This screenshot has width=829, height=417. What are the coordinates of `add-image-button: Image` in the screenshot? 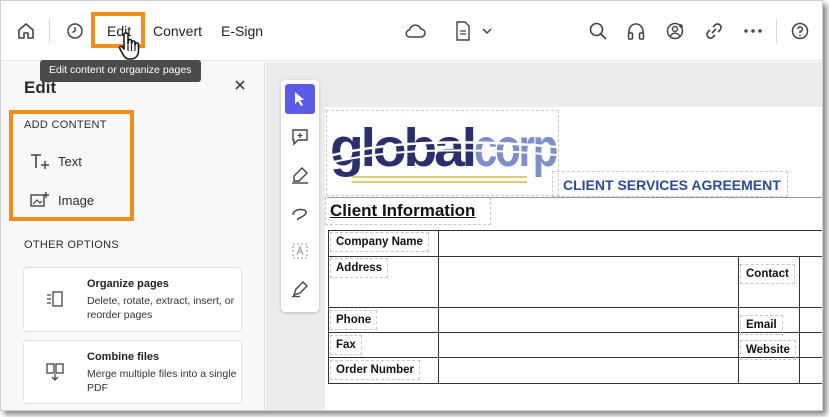 It's located at (62, 200).